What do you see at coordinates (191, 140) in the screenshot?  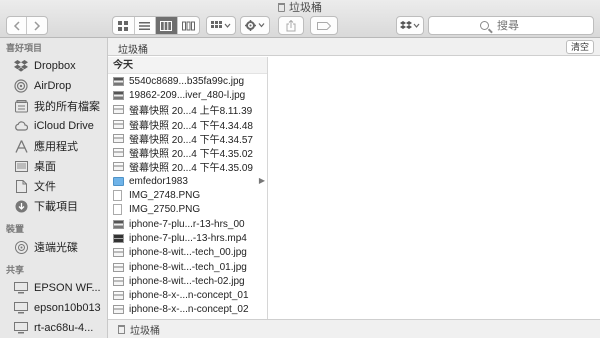 I see `file-name: 螢幕快照 20...4 下午4.34.57` at bounding box center [191, 140].